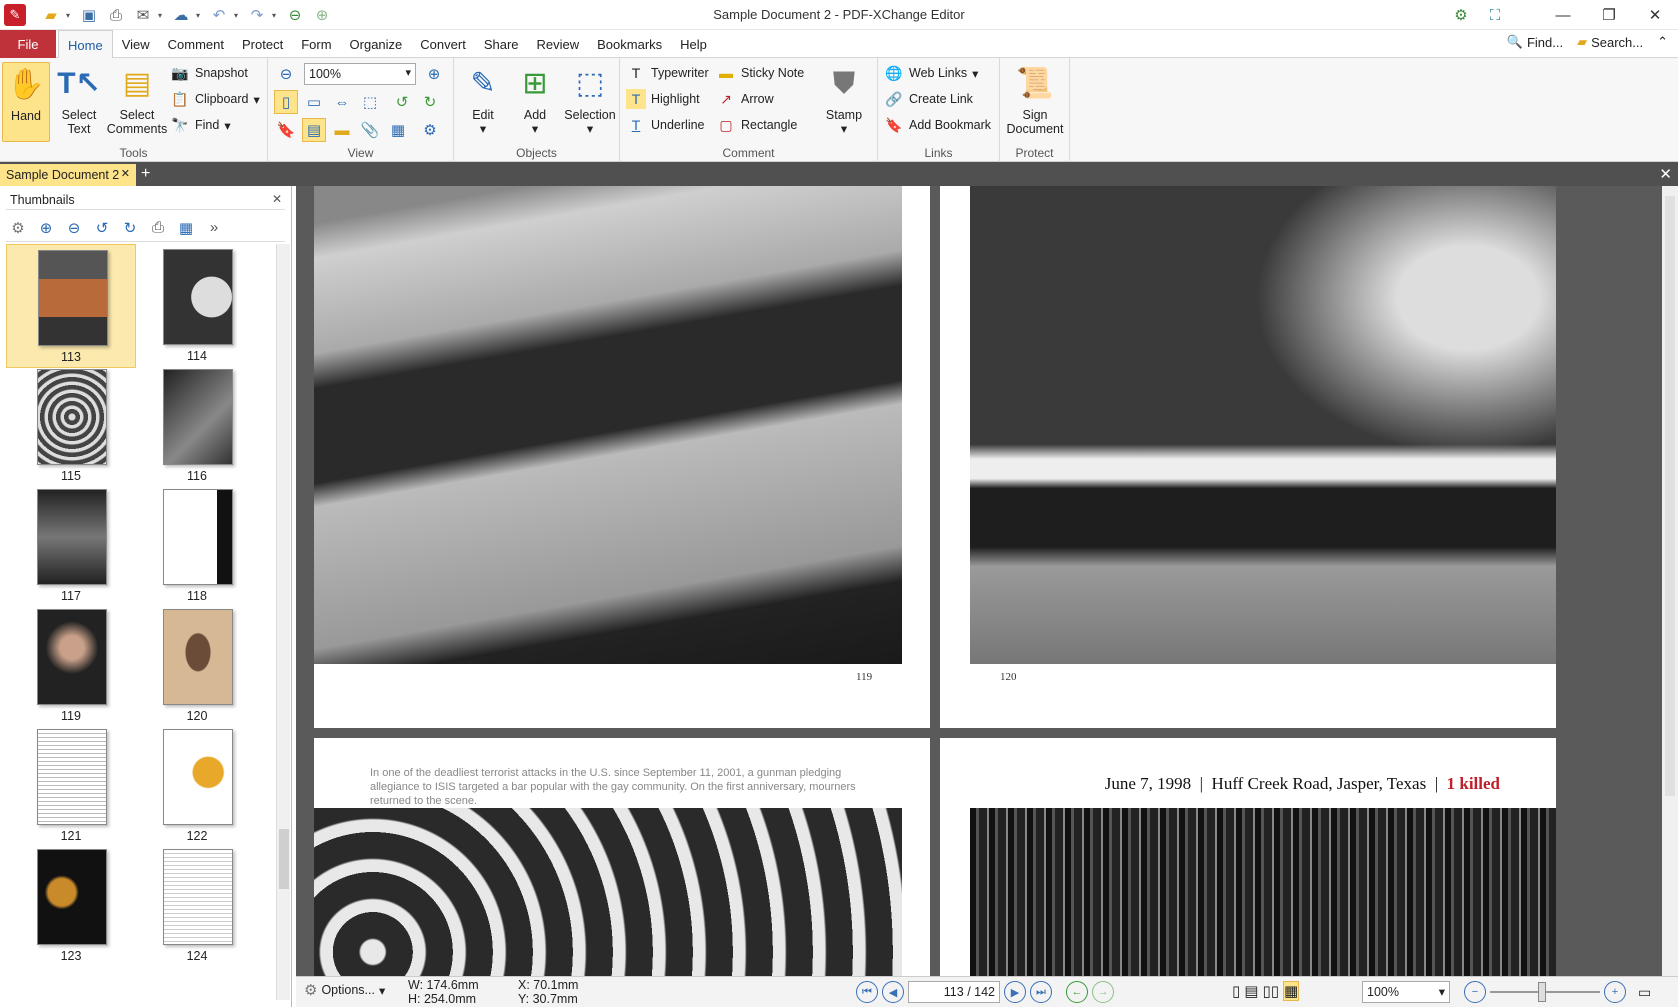  Describe the element at coordinates (215, 99) in the screenshot. I see `clipboard-button: 📋 Clipboard ▾` at that location.